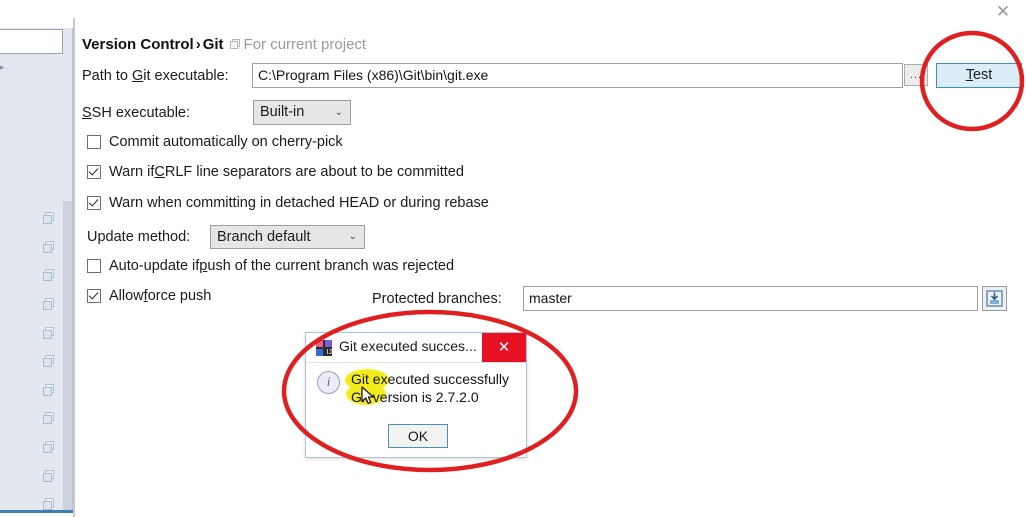  What do you see at coordinates (5, 67) in the screenshot?
I see `chevron-right-icon: ▸` at bounding box center [5, 67].